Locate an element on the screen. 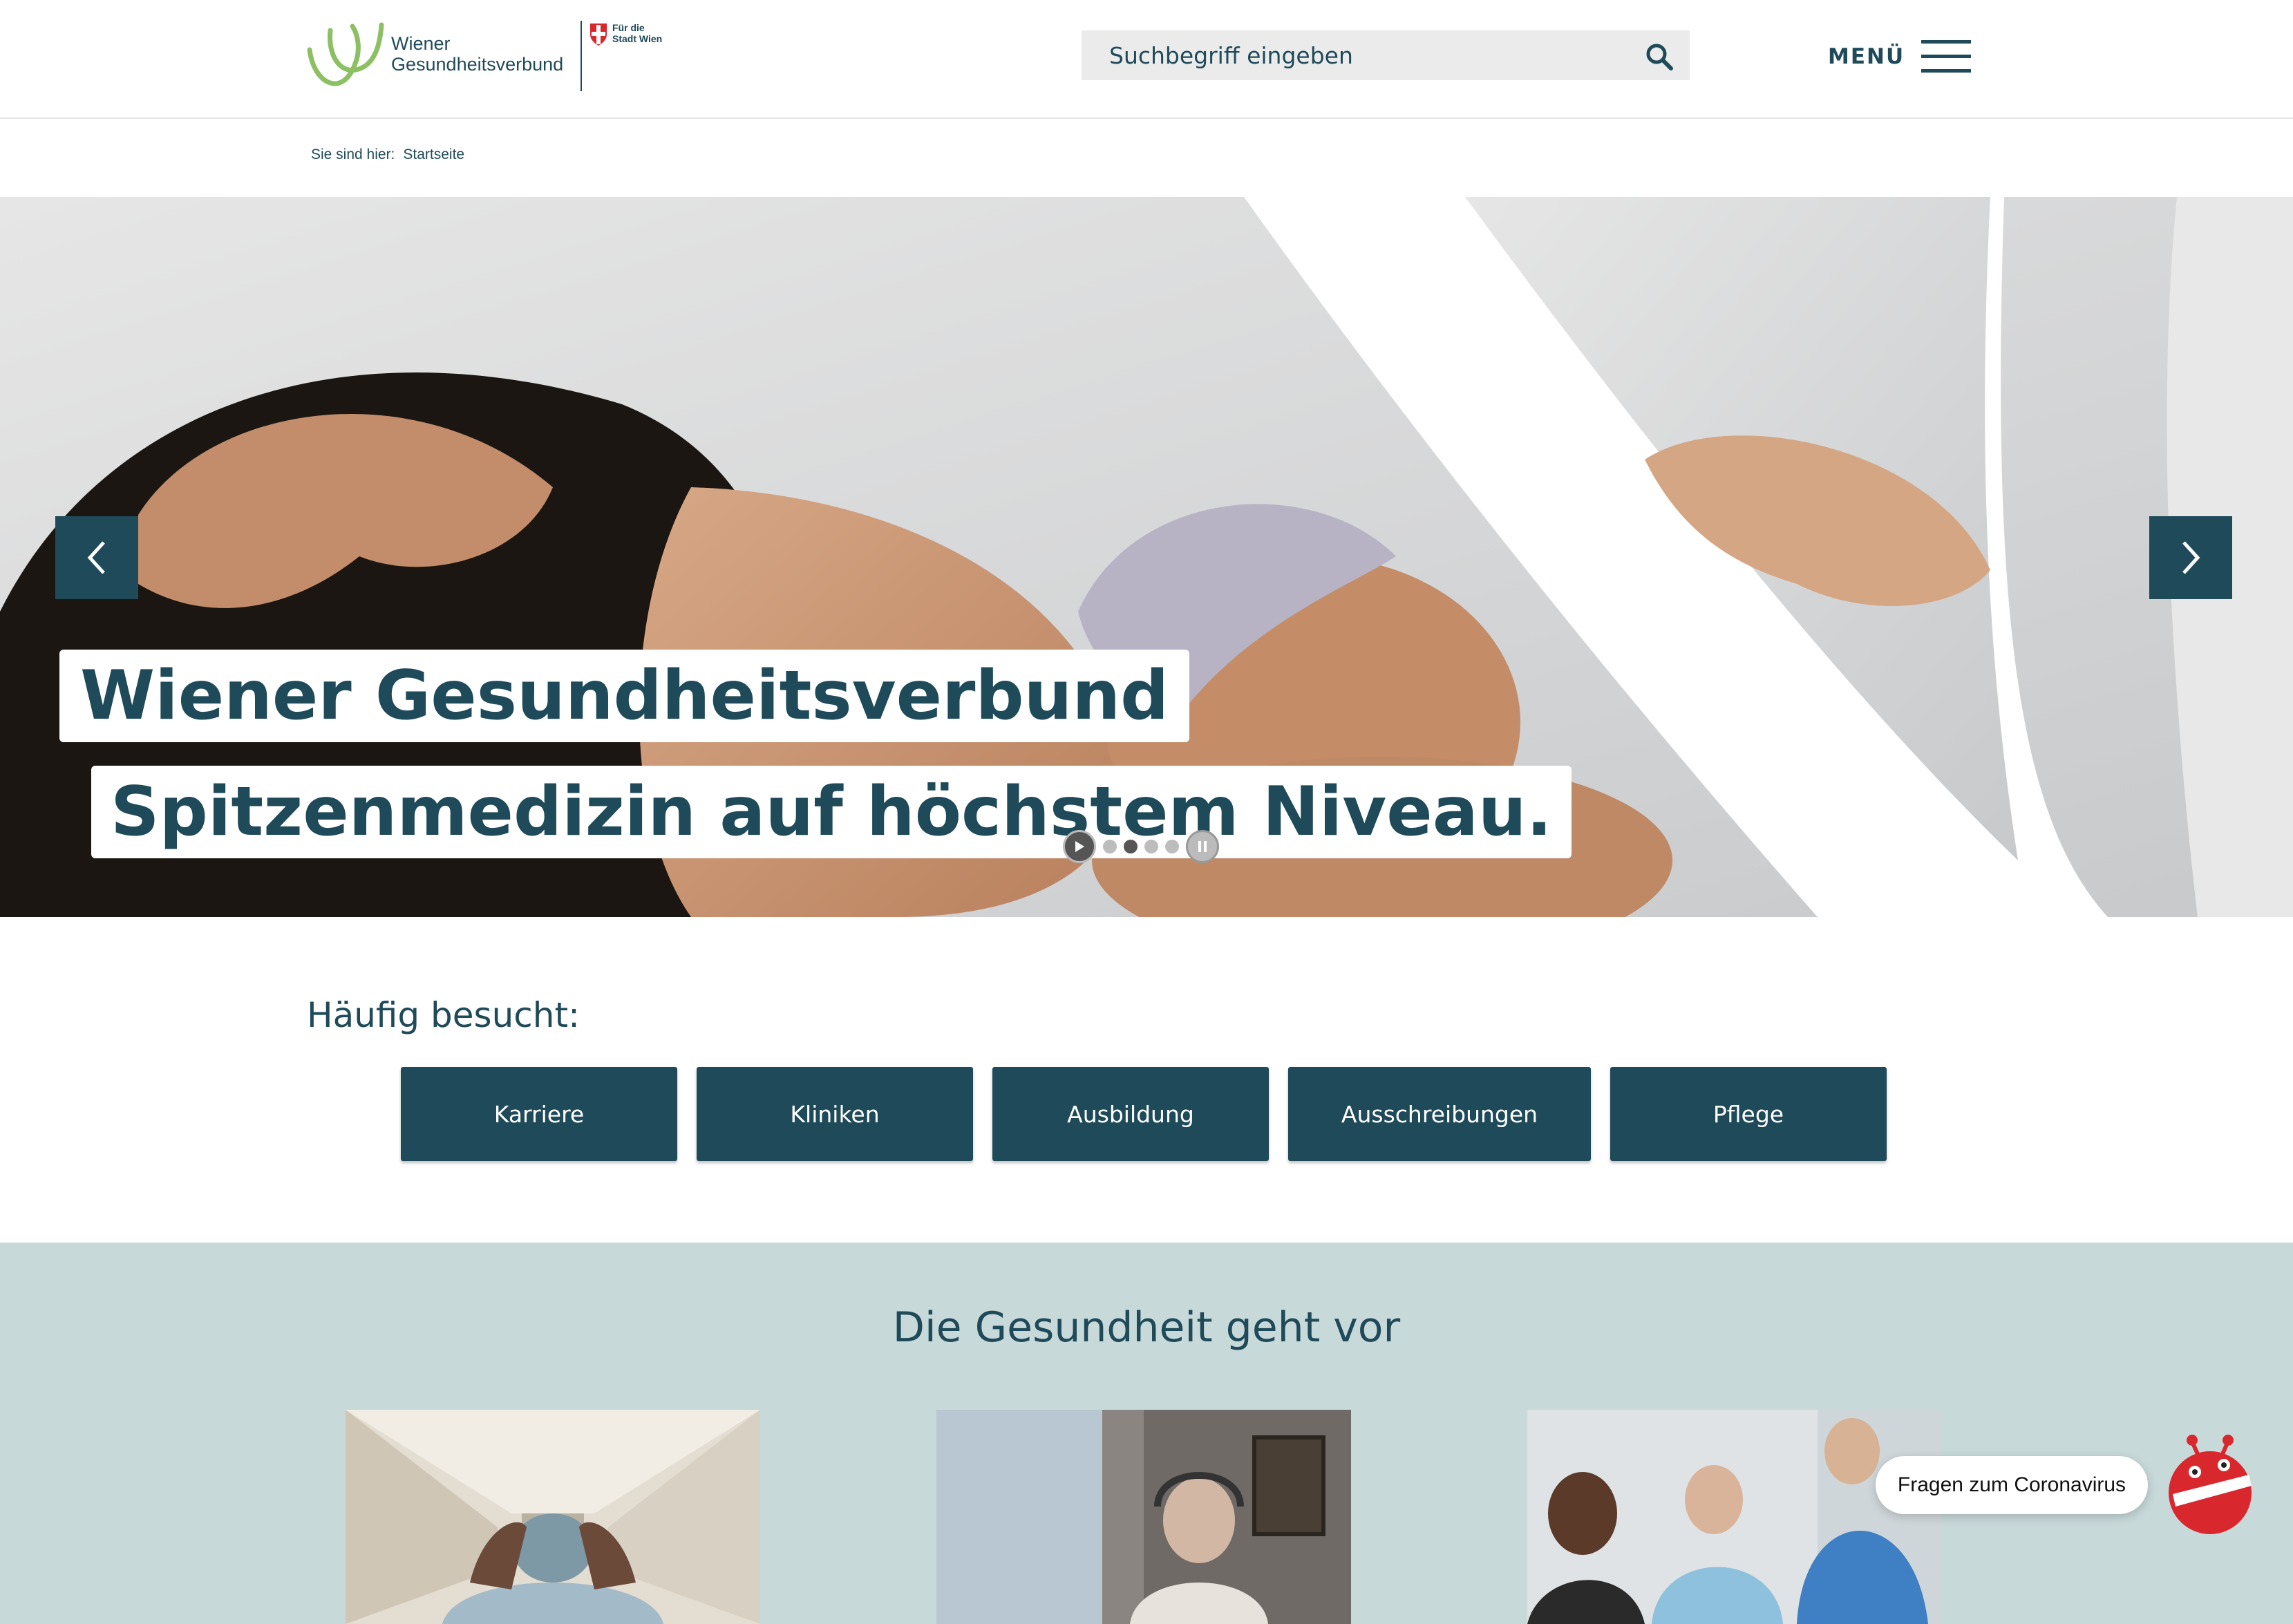  ausbildung-button: Ausbildung is located at coordinates (1130, 1114).